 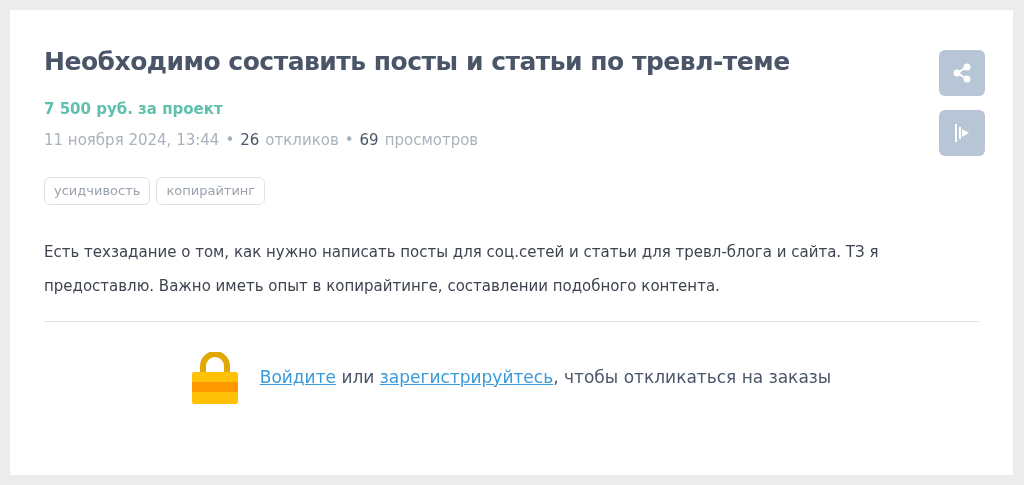 What do you see at coordinates (132, 140) in the screenshot?
I see `meta-text: 11 ноября 2024, 13:44` at bounding box center [132, 140].